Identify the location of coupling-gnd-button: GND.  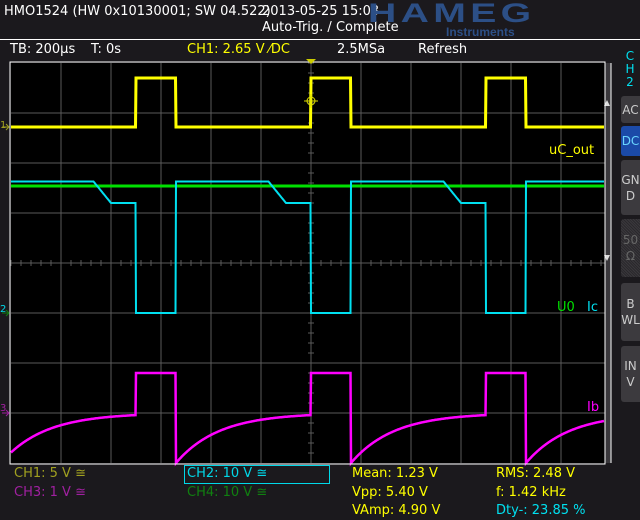
(630, 187).